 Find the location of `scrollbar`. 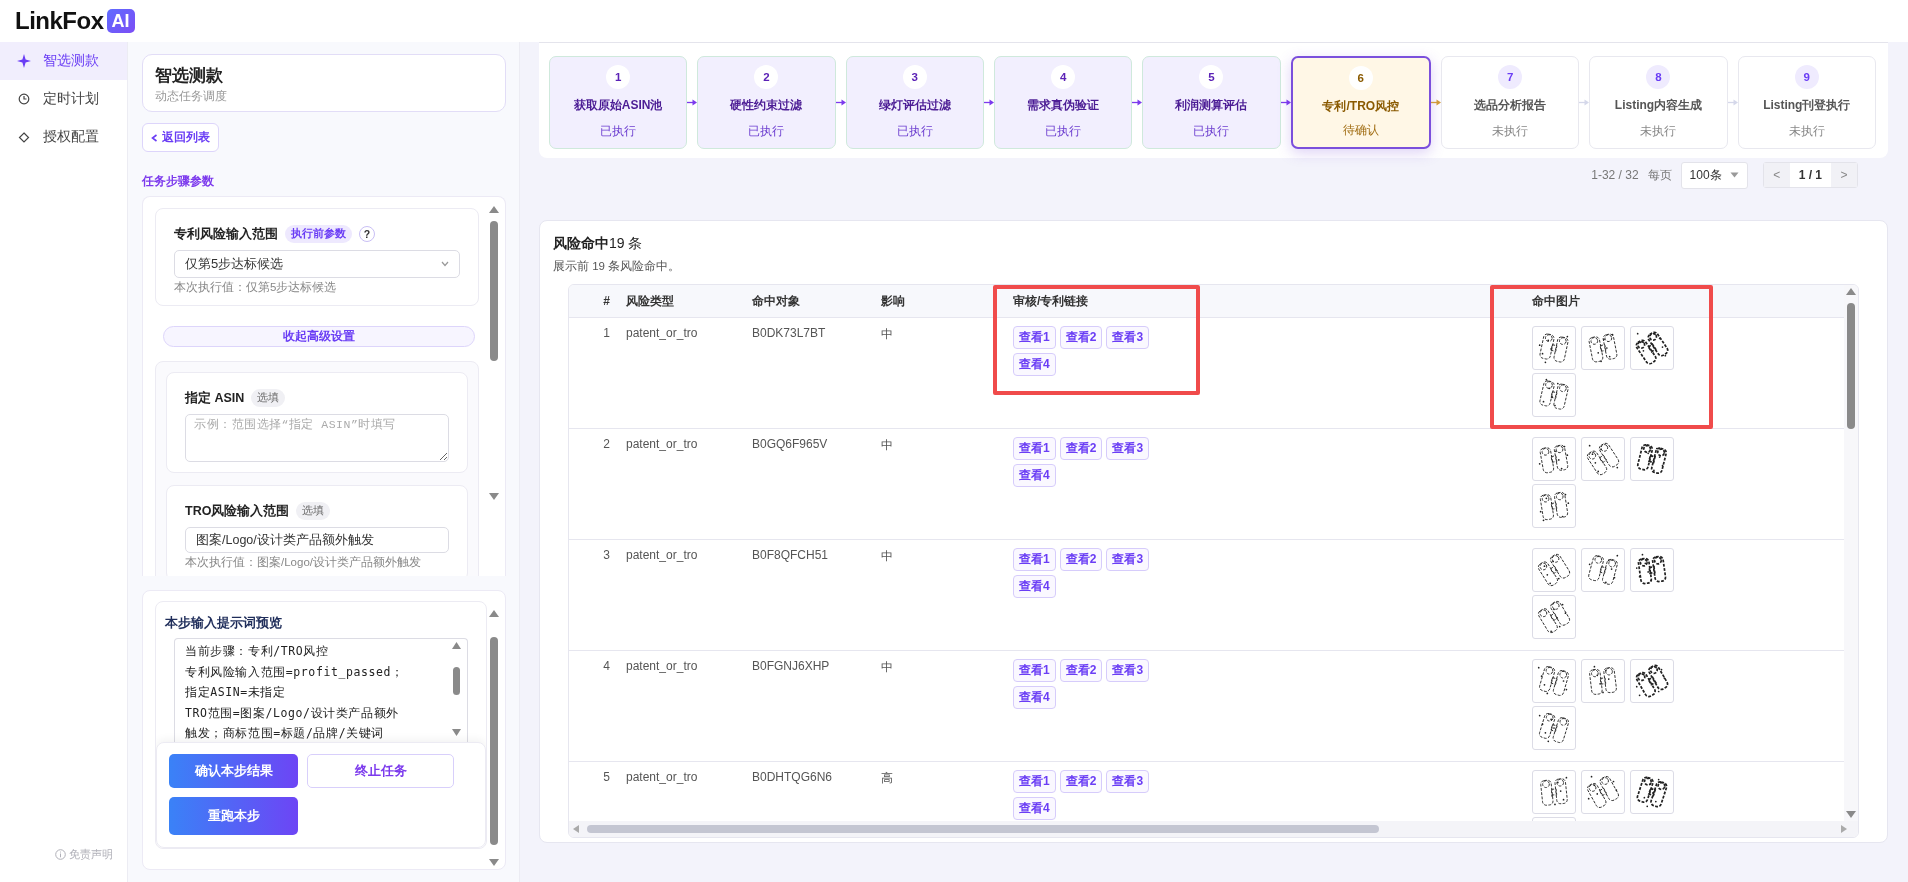

scrollbar is located at coordinates (456, 689).